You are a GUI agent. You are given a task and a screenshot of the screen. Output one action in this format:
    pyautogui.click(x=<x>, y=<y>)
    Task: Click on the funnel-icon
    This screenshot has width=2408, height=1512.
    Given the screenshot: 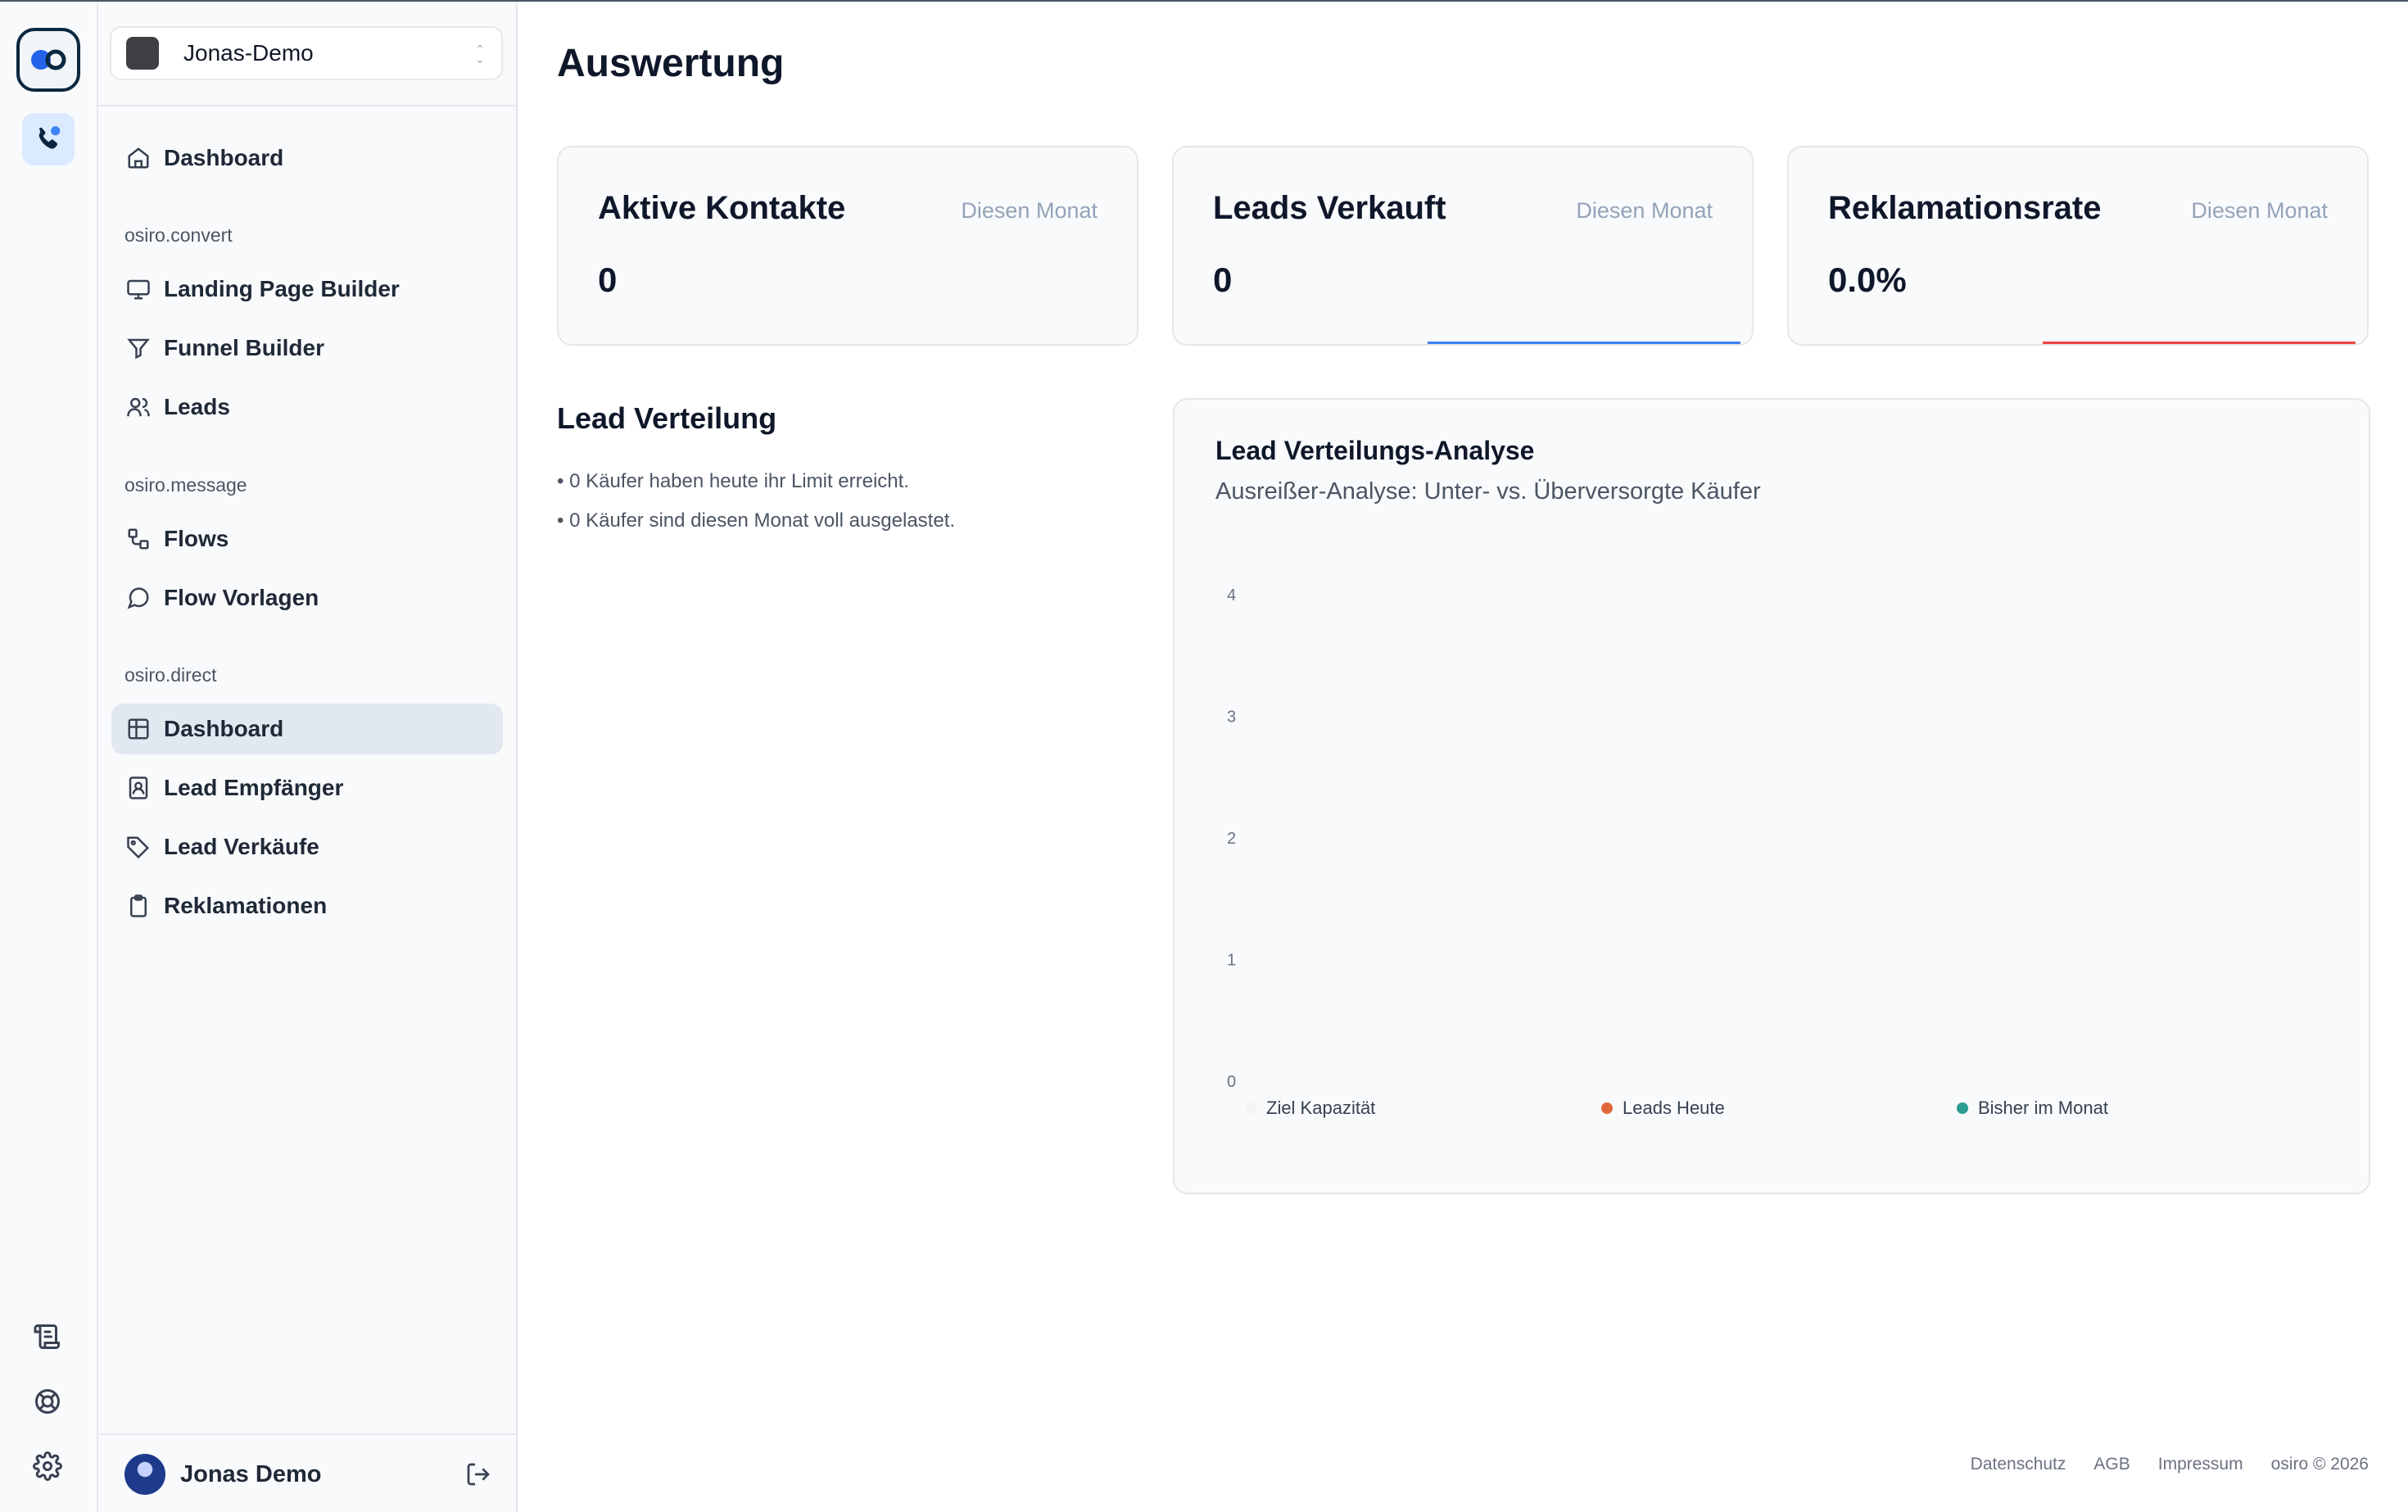 What is the action you would take?
    pyautogui.click(x=138, y=349)
    